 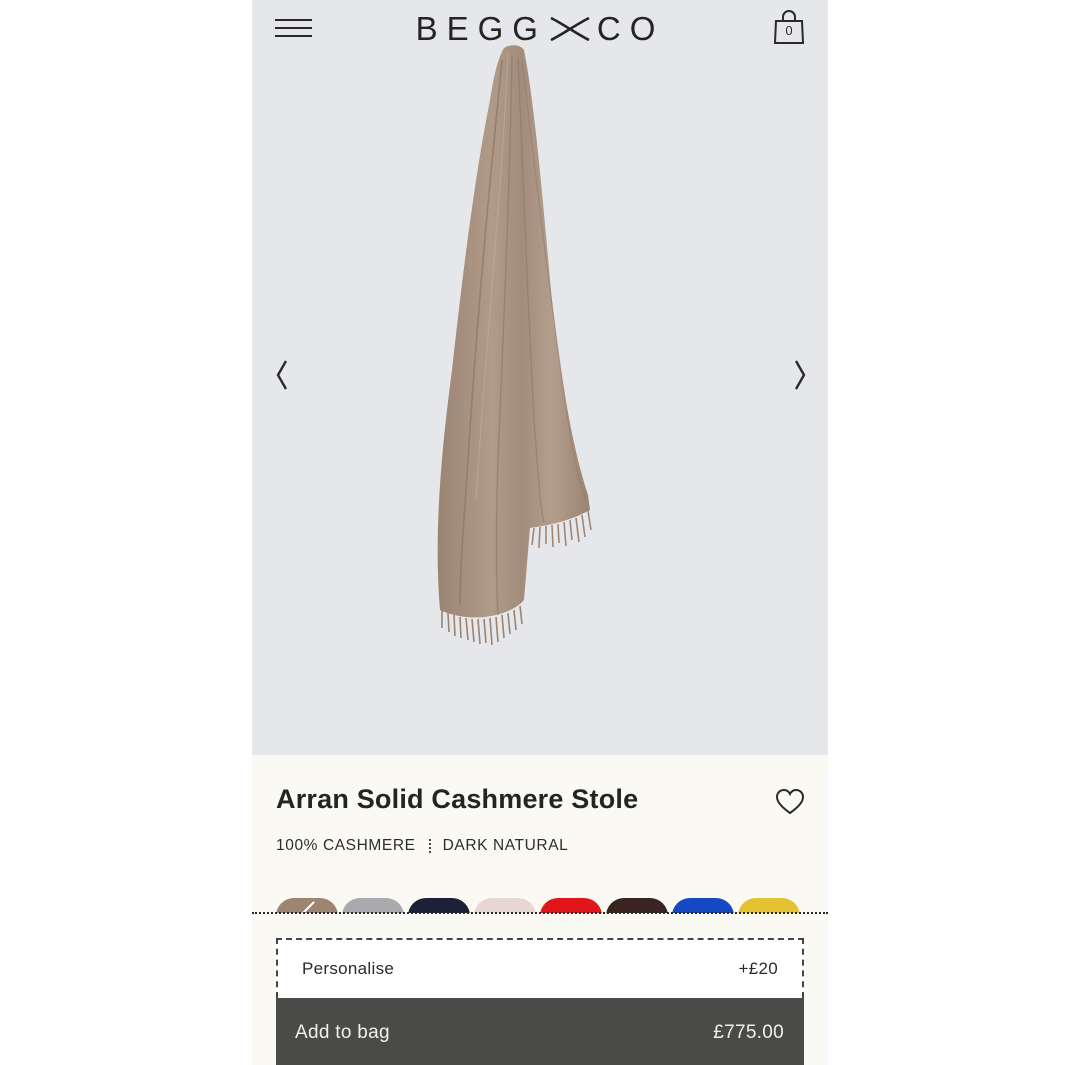 I want to click on bag-count: 0, so click(x=789, y=30).